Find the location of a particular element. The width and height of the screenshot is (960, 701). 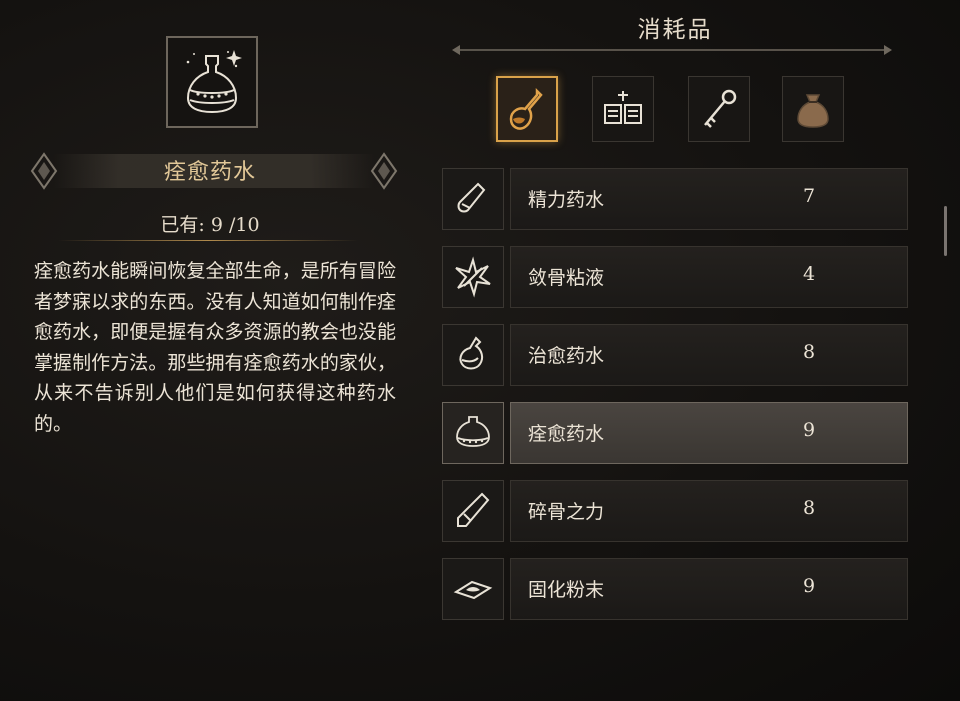

powder-icon is located at coordinates (473, 590).